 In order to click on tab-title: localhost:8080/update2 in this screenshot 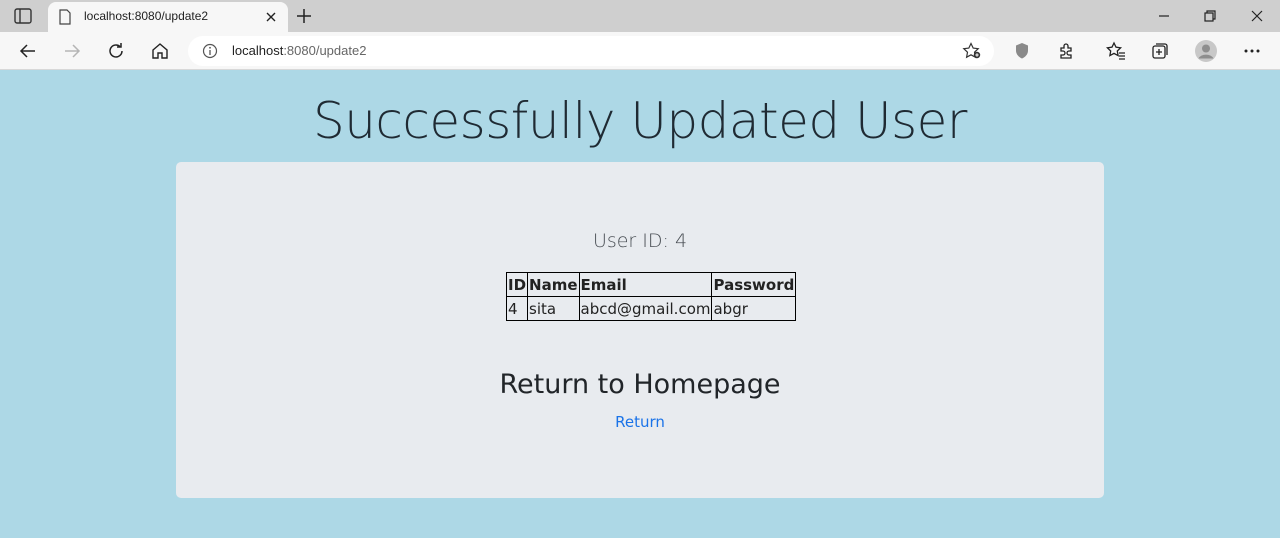, I will do `click(146, 16)`.